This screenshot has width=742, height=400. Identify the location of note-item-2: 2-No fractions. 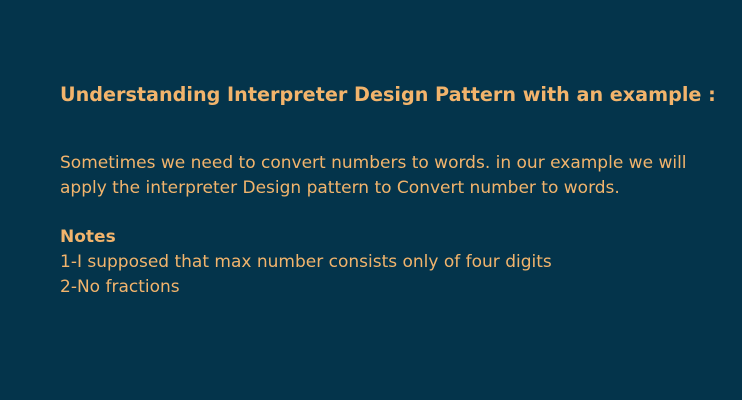
(120, 287).